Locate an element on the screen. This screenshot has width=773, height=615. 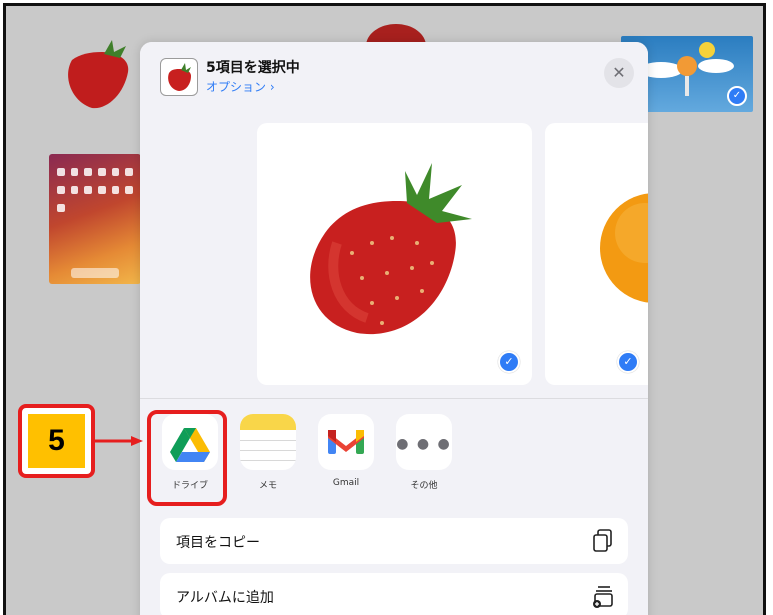
step-number: 5 is located at coordinates (56, 441).